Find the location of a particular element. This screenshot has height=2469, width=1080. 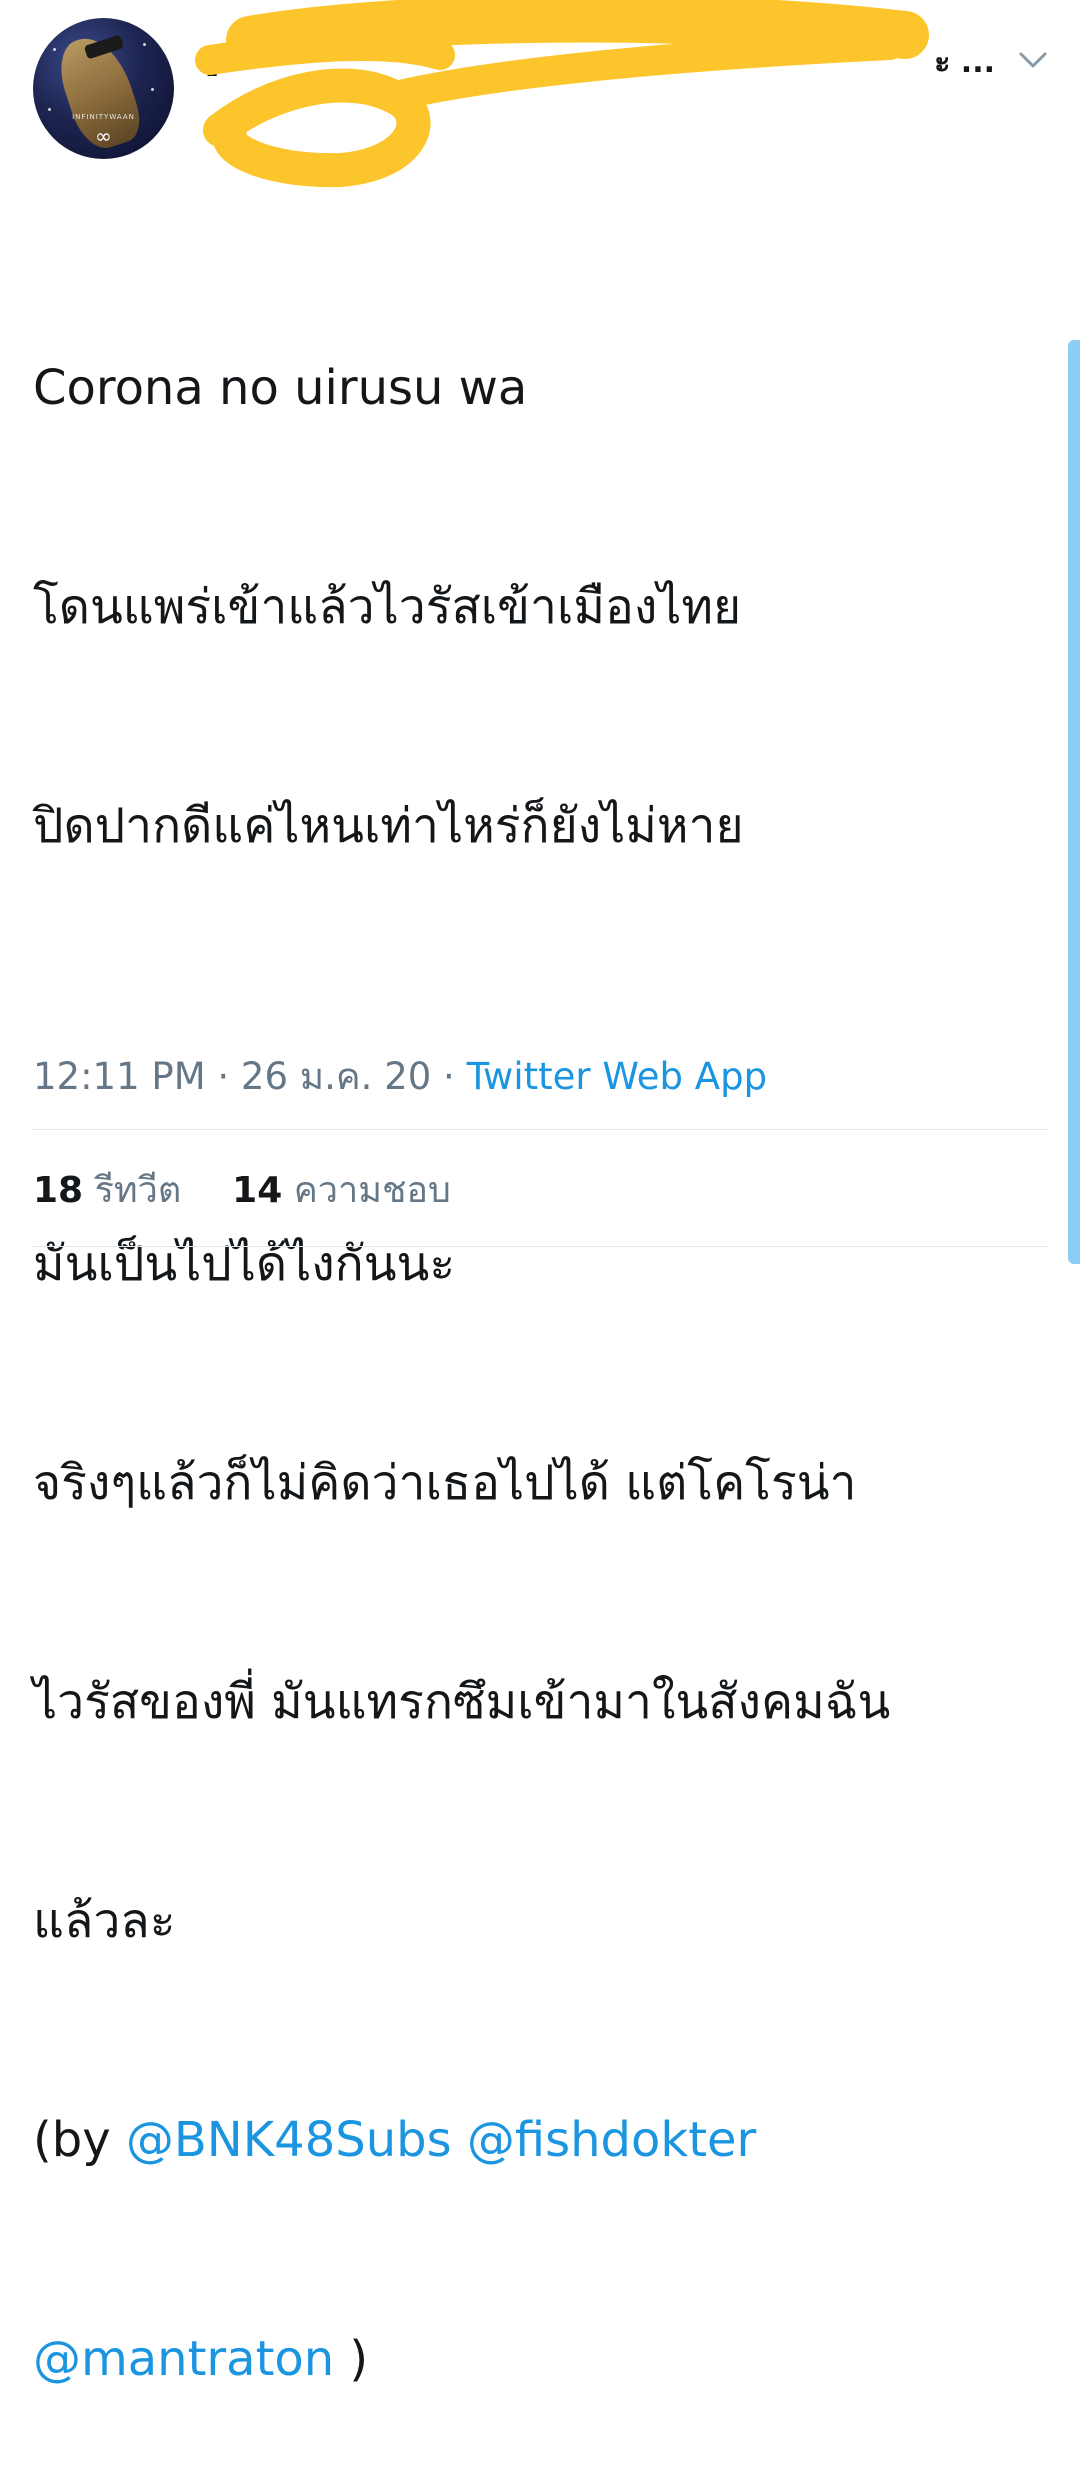

scrollbar is located at coordinates (1074, 802).